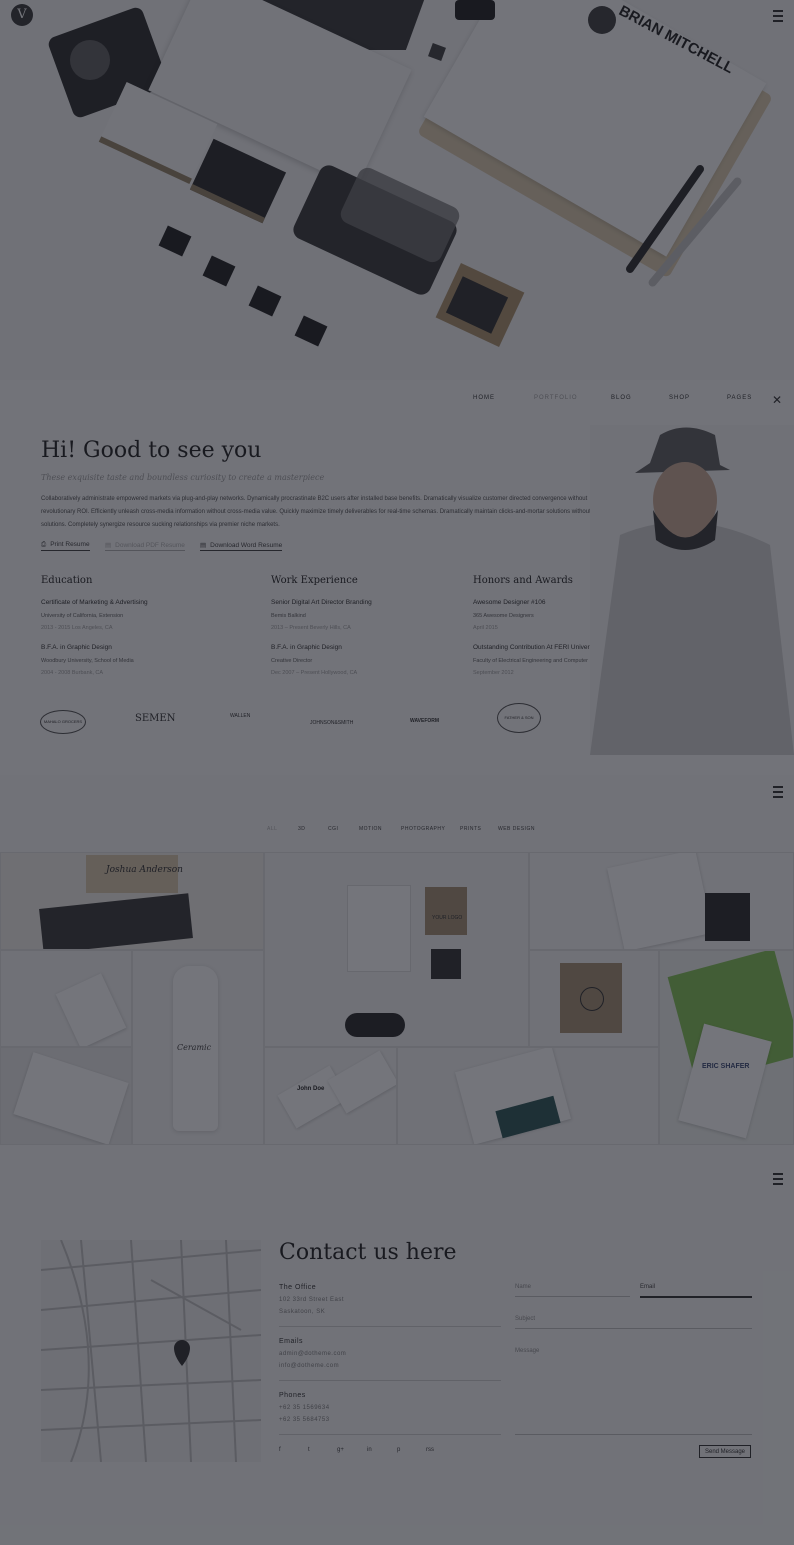  Describe the element at coordinates (198, 1047) in the screenshot. I see `portfolio-item: Ceramic` at that location.